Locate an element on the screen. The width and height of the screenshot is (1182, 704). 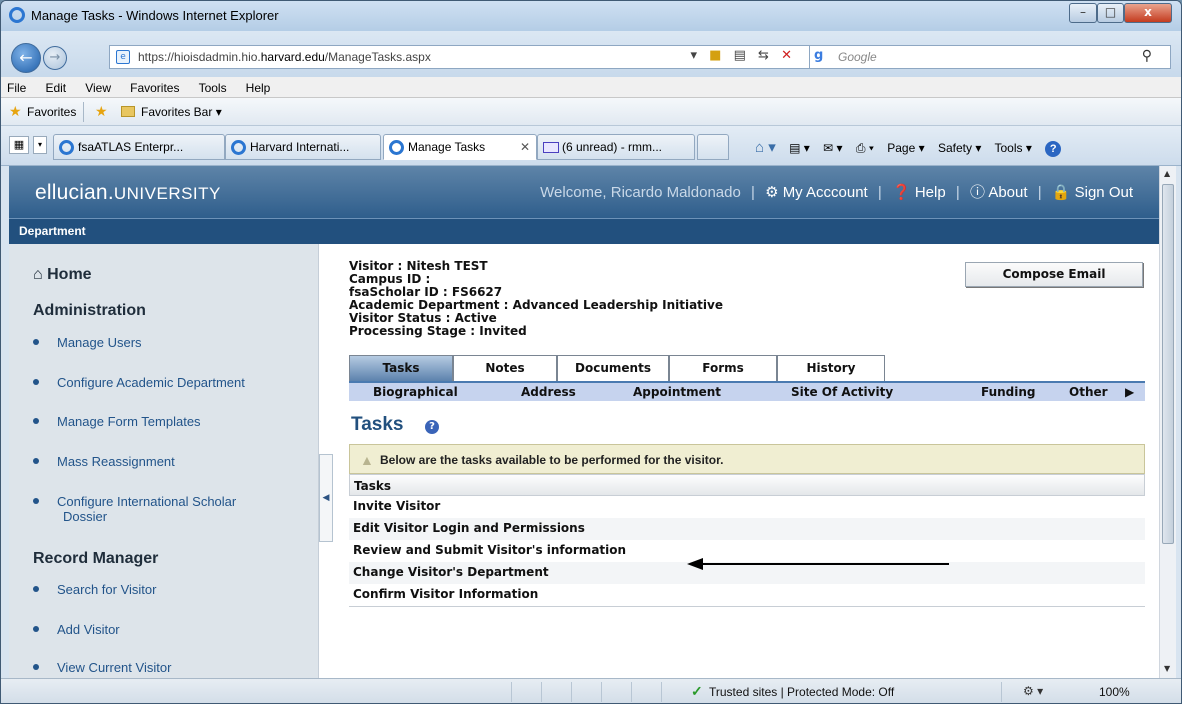
sidebar-item-mass-reassignment: Mass Reassignment is located at coordinates (104, 461).